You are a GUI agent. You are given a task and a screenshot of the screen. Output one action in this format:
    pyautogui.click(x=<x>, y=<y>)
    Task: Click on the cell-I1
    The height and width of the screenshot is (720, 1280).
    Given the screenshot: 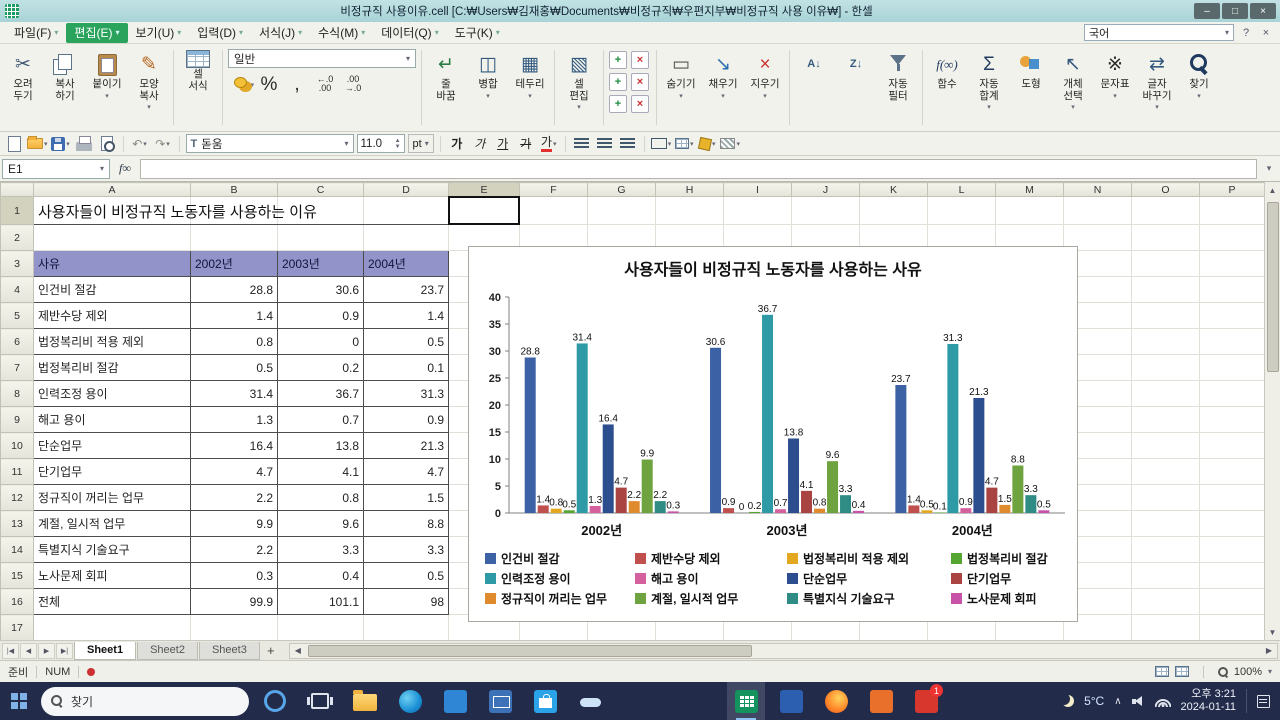 What is the action you would take?
    pyautogui.click(x=757, y=210)
    